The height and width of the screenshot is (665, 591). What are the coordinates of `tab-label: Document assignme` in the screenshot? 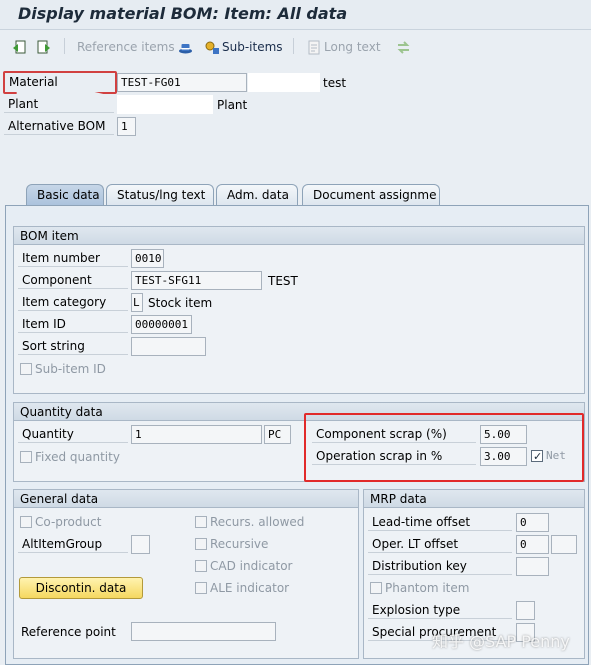 It's located at (375, 195).